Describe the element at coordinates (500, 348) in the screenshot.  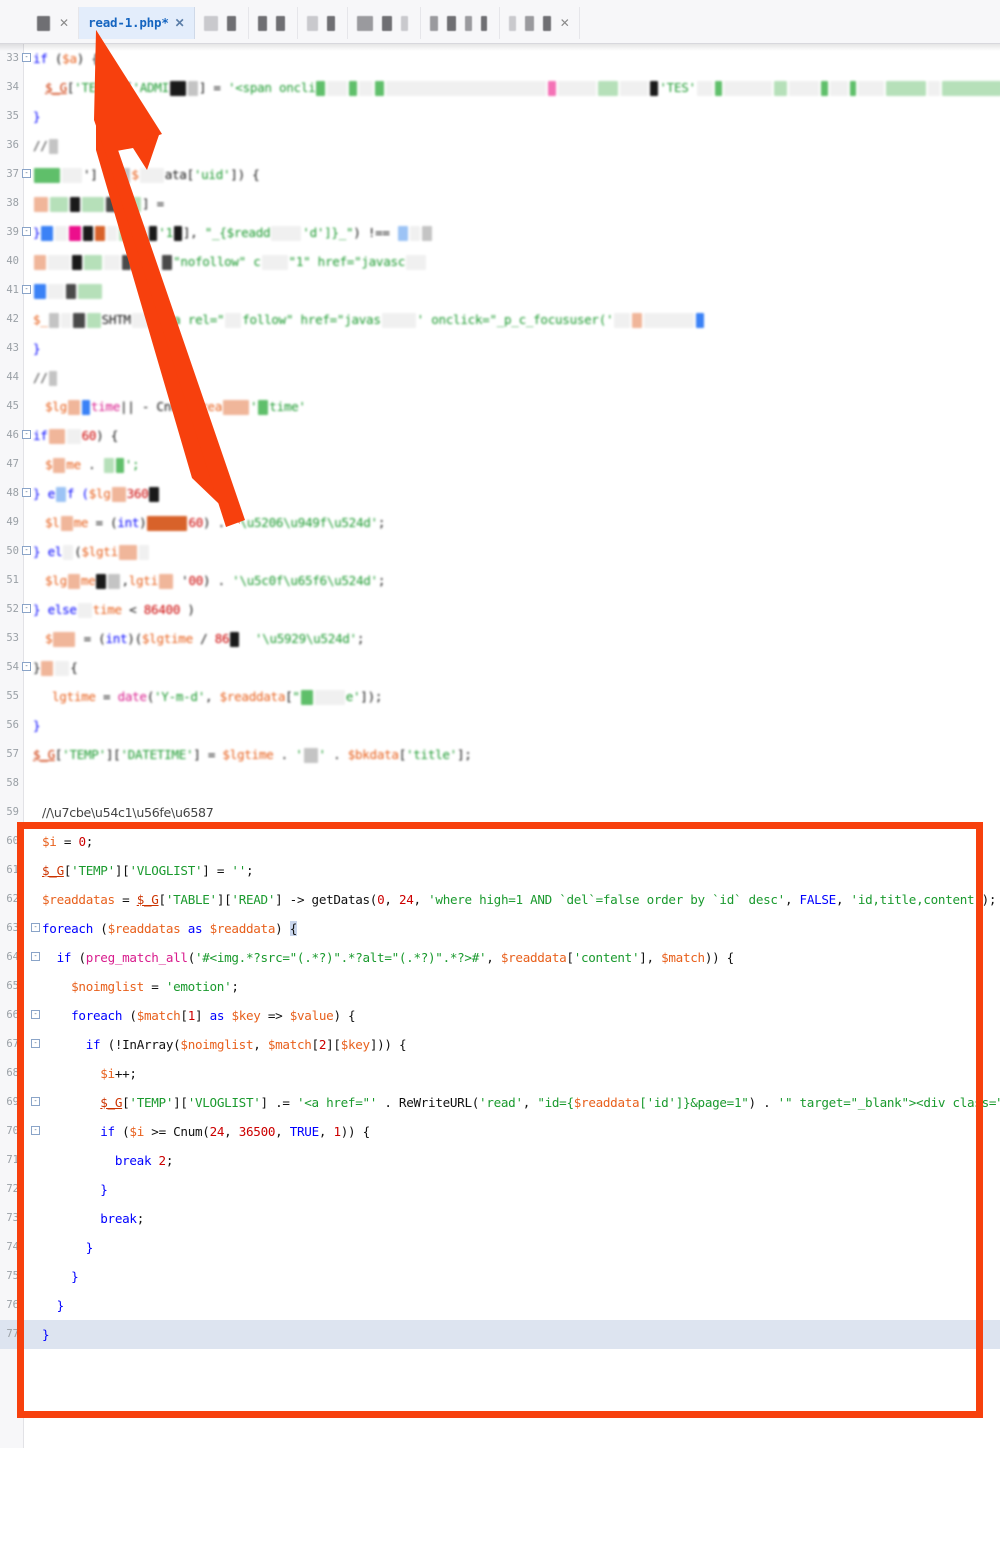
I see `code-line: 43 }` at that location.